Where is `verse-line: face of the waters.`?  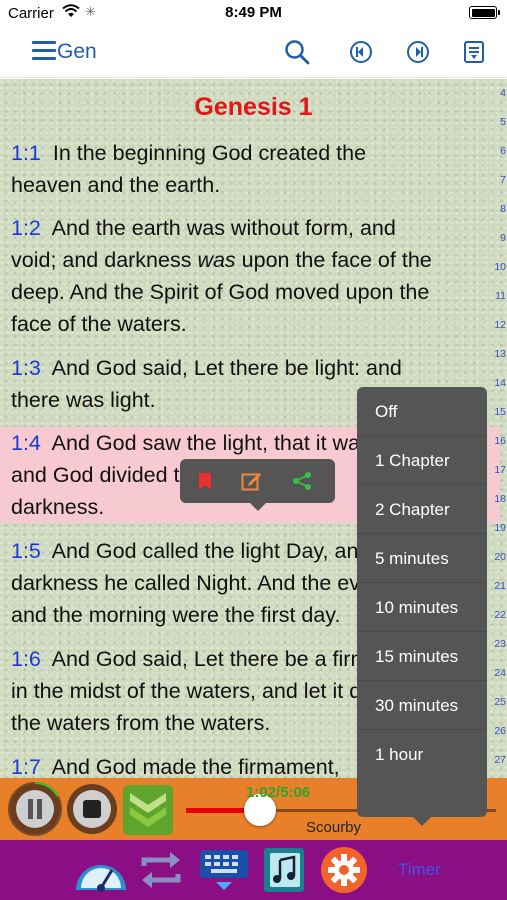 verse-line: face of the waters. is located at coordinates (99, 324).